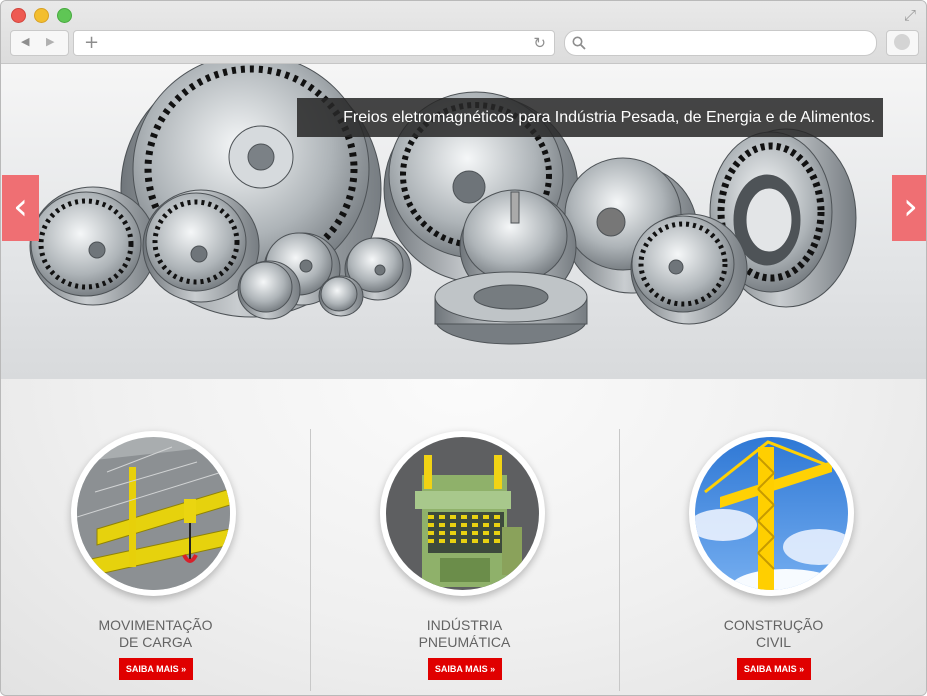 The width and height of the screenshot is (927, 696). Describe the element at coordinates (50, 41) in the screenshot. I see `forward-icon: ▶` at that location.